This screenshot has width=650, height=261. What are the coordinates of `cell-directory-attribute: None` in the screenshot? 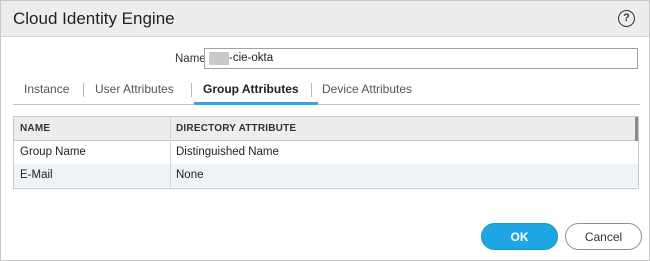 It's located at (190, 175).